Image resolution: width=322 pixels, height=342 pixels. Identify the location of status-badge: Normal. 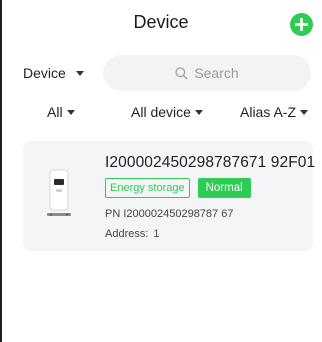
(224, 188).